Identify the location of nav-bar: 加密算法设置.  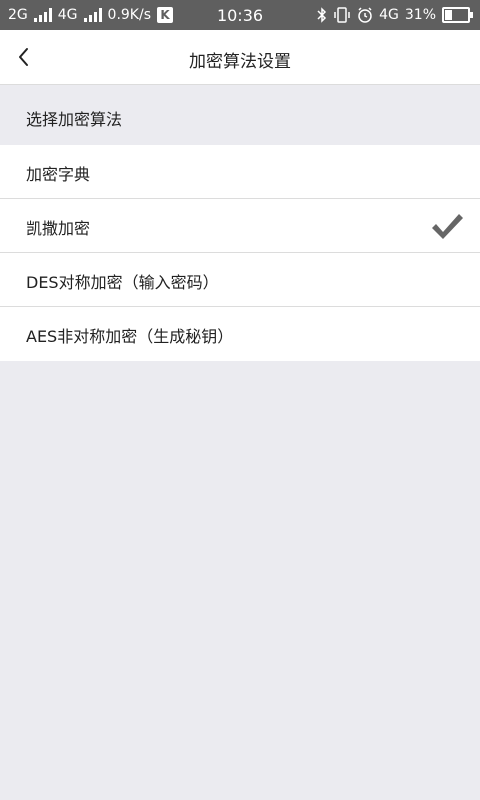
(240, 57).